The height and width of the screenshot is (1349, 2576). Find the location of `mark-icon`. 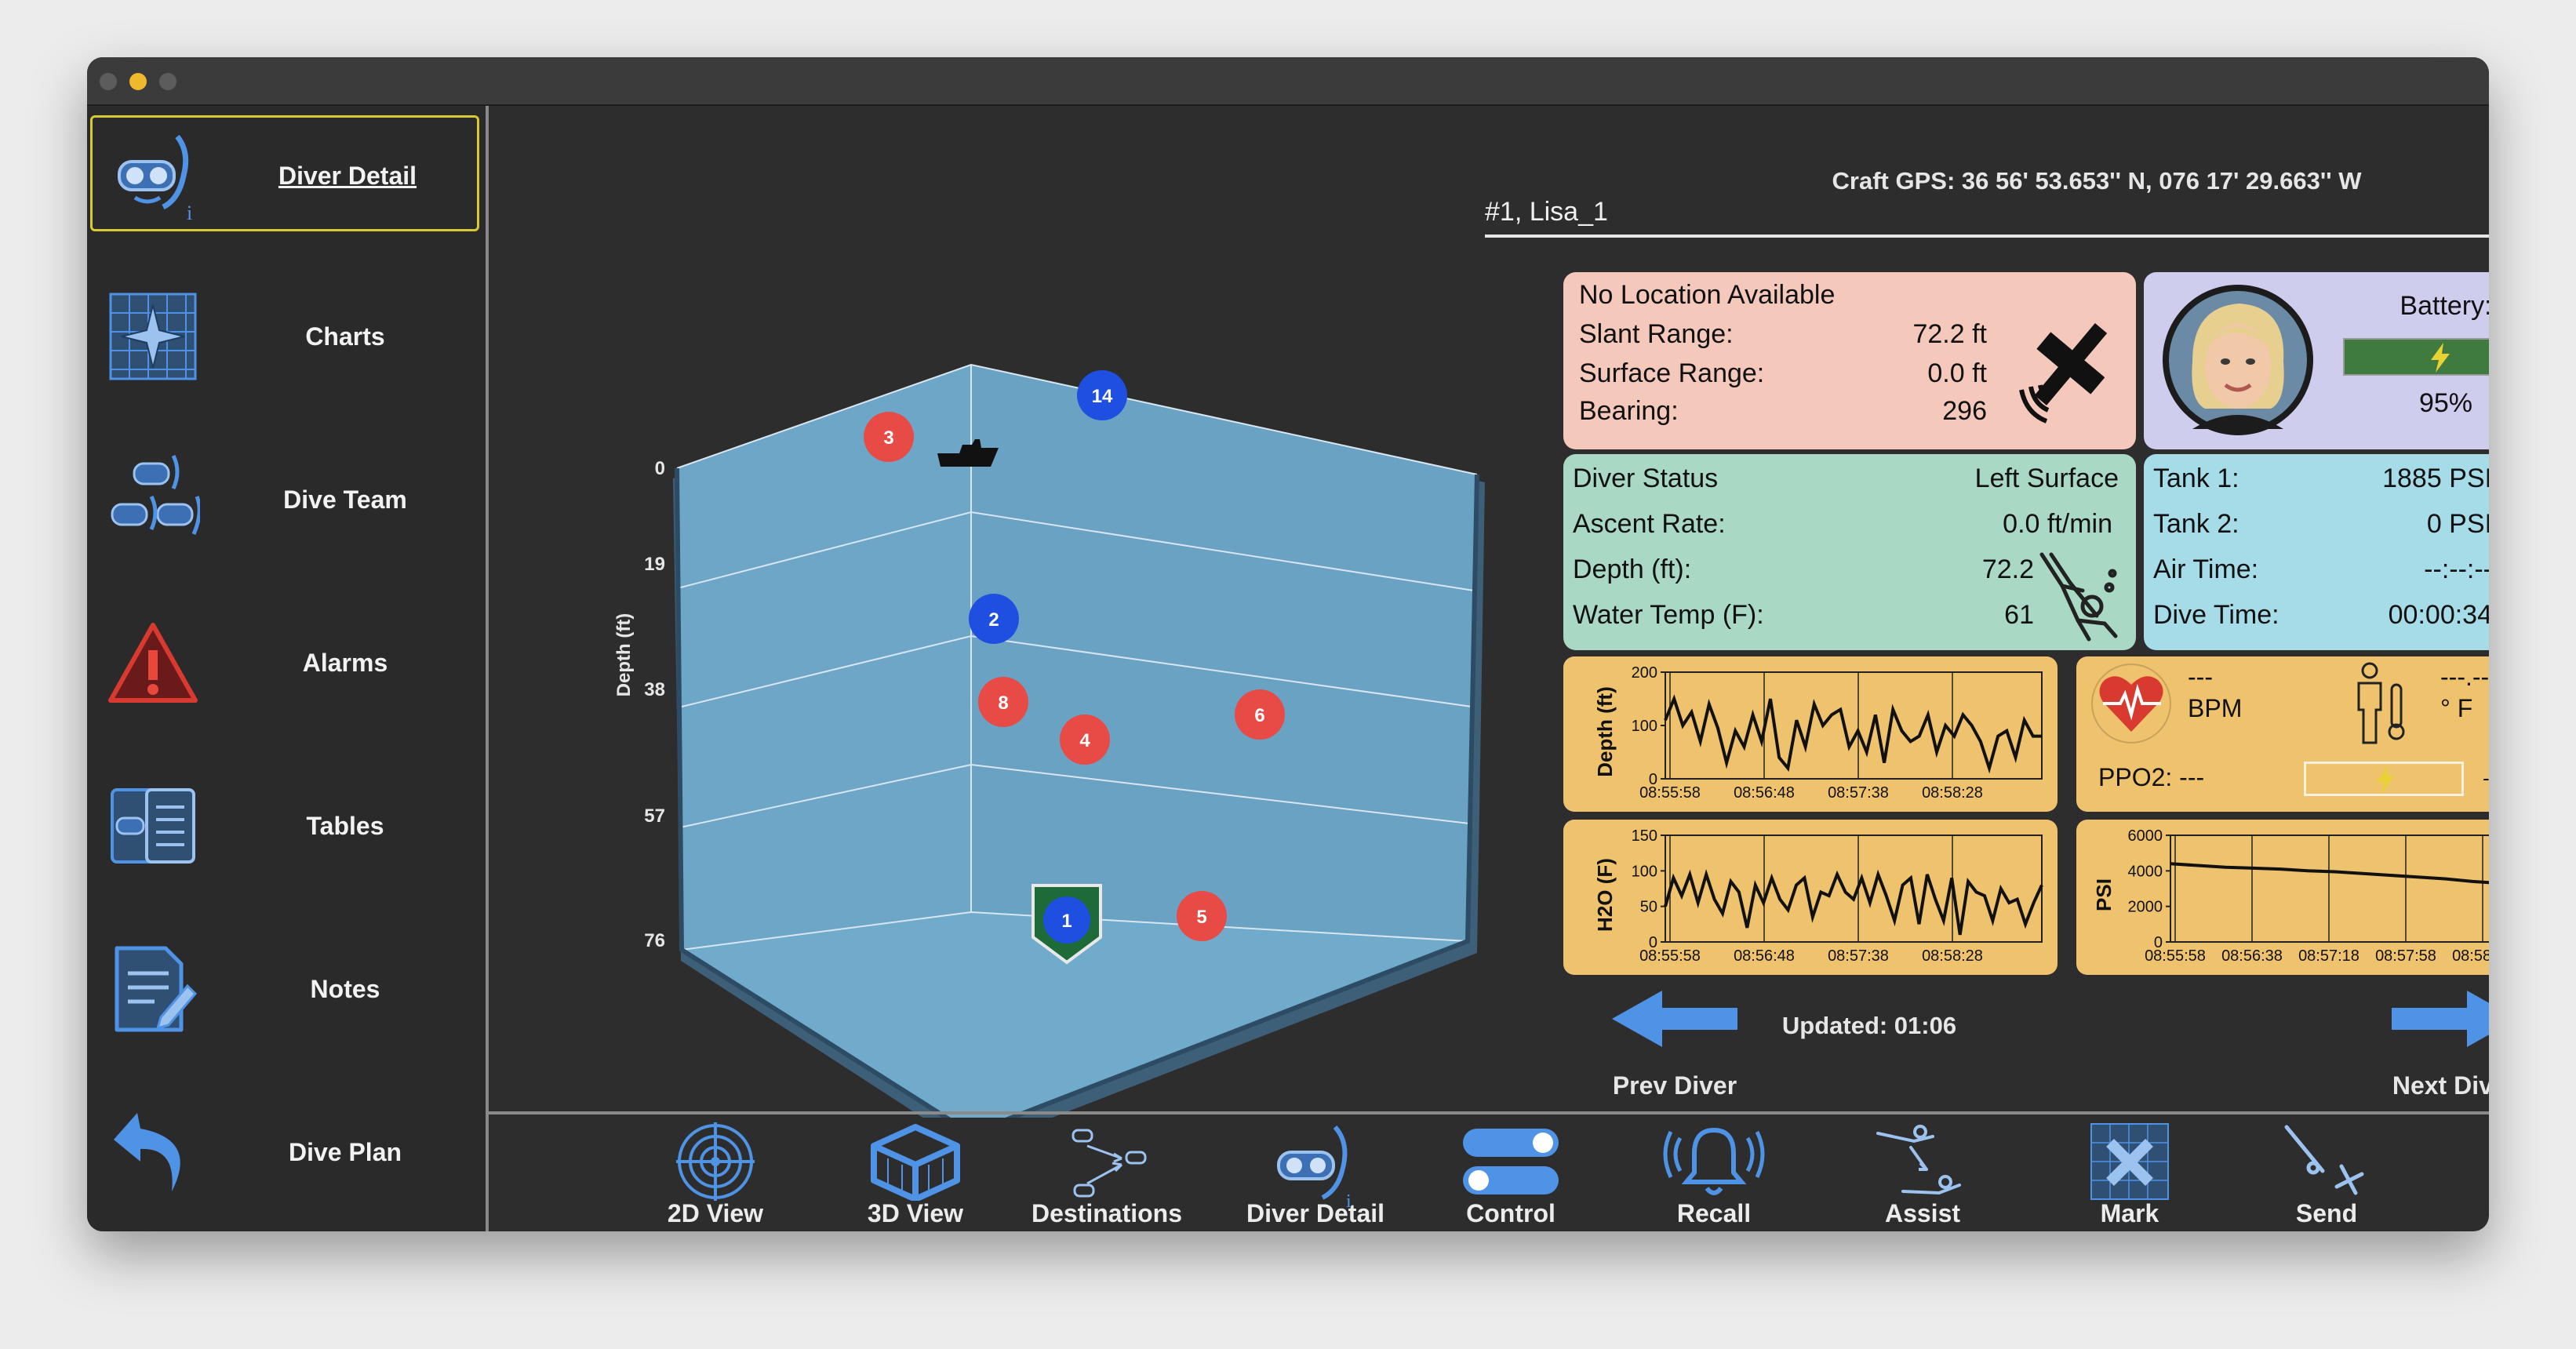

mark-icon is located at coordinates (2129, 1161).